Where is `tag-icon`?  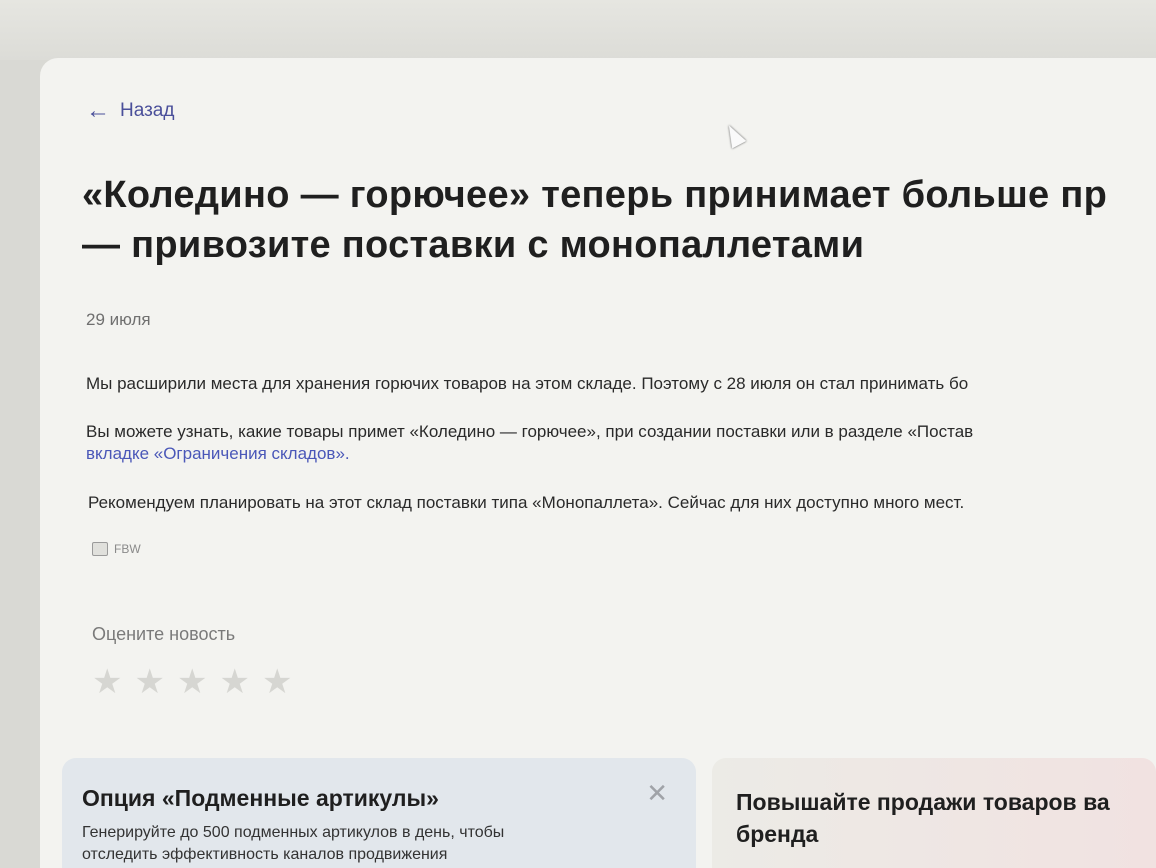
tag-icon is located at coordinates (100, 549).